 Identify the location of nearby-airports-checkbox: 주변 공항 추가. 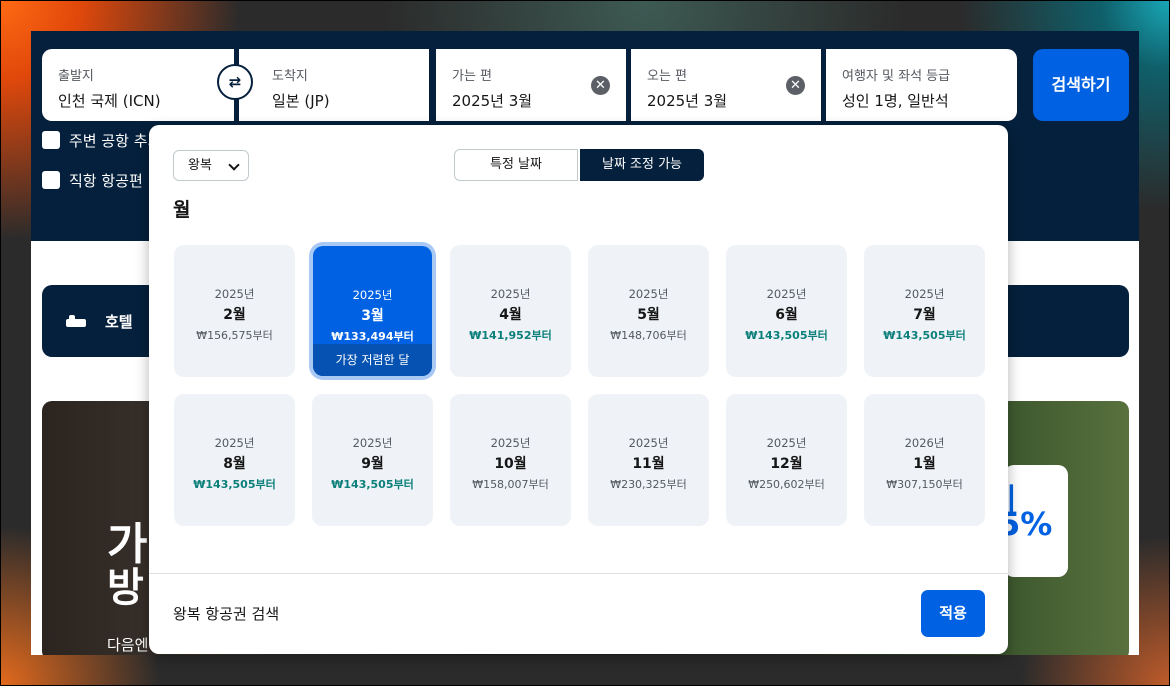
(101, 140).